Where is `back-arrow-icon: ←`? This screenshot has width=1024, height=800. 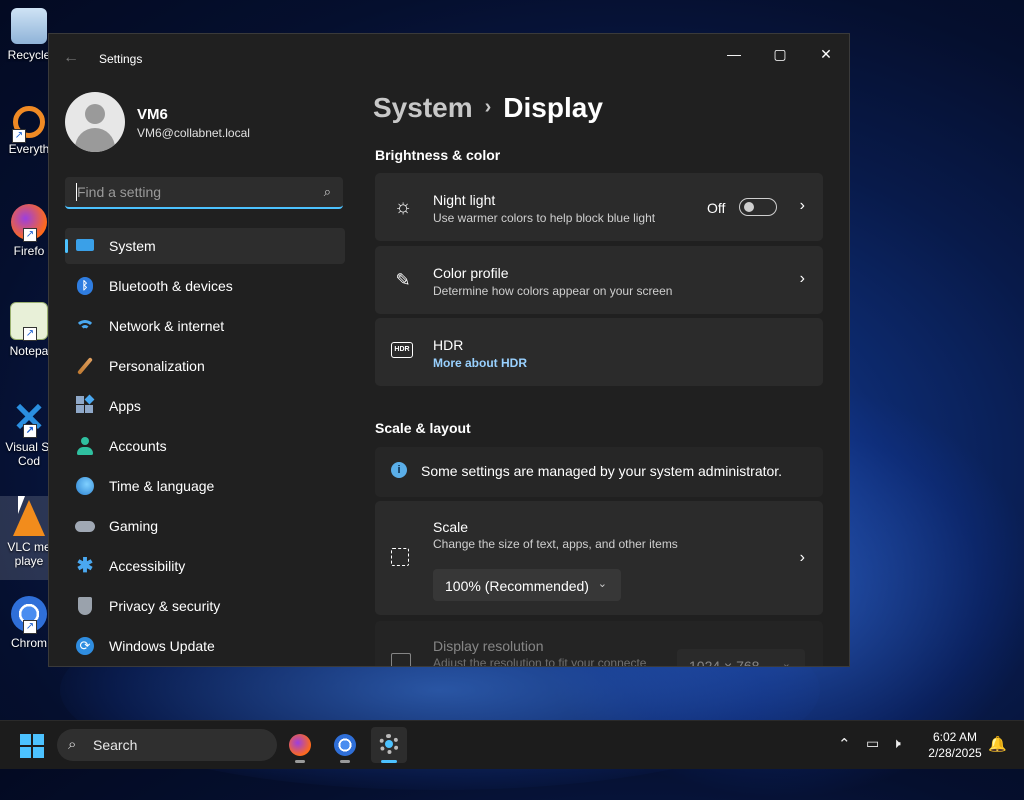
back-arrow-icon: ← is located at coordinates (73, 58).